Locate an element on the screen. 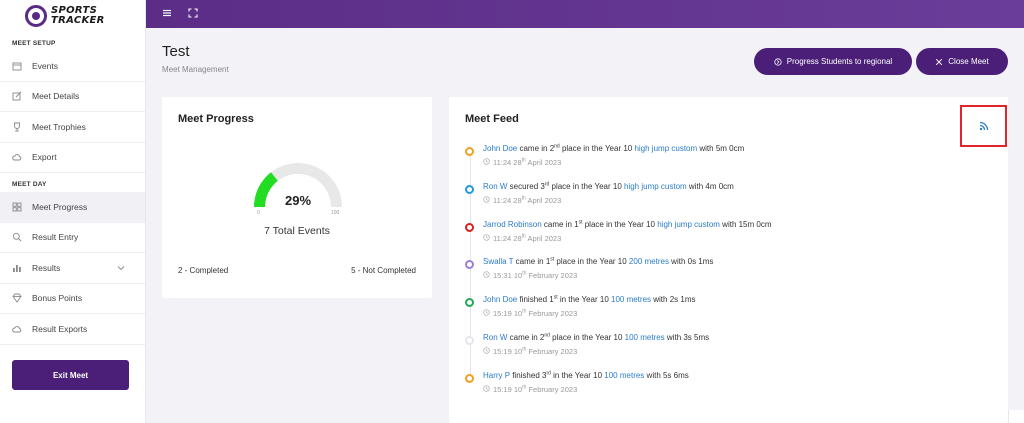 Image resolution: width=1024 pixels, height=423 pixels. sidebar-item-label: Result Entry is located at coordinates (55, 237).